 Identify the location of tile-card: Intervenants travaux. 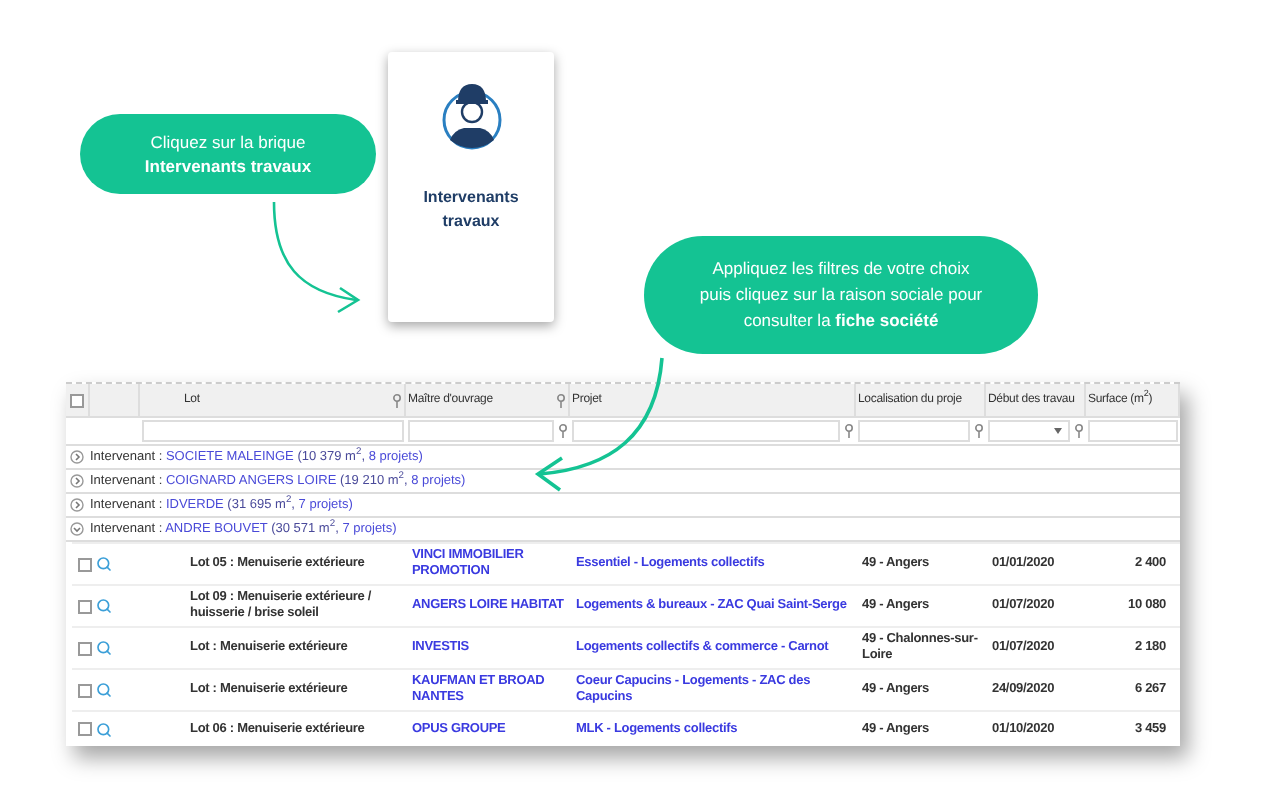
(471, 187).